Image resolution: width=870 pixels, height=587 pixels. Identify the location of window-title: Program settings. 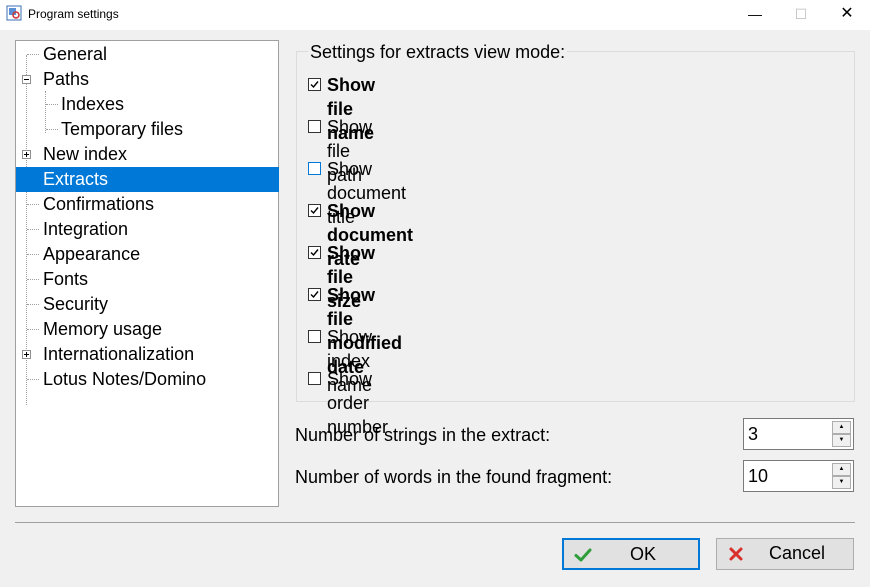
(73, 14).